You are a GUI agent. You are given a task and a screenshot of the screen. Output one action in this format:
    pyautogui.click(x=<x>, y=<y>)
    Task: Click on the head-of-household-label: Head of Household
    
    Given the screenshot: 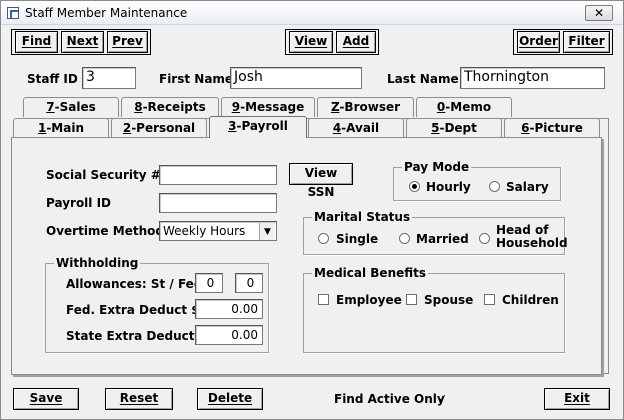 What is the action you would take?
    pyautogui.click(x=532, y=237)
    